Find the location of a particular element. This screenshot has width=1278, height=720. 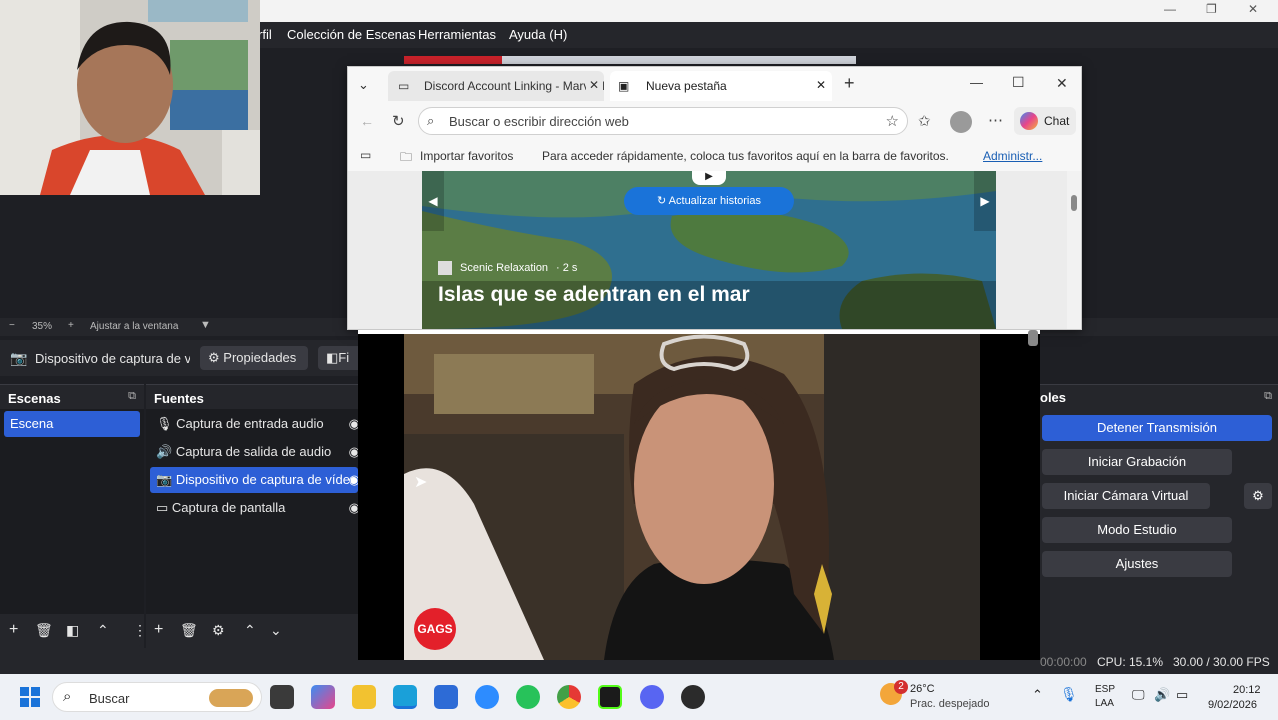

new-tab-button: + is located at coordinates (849, 83).